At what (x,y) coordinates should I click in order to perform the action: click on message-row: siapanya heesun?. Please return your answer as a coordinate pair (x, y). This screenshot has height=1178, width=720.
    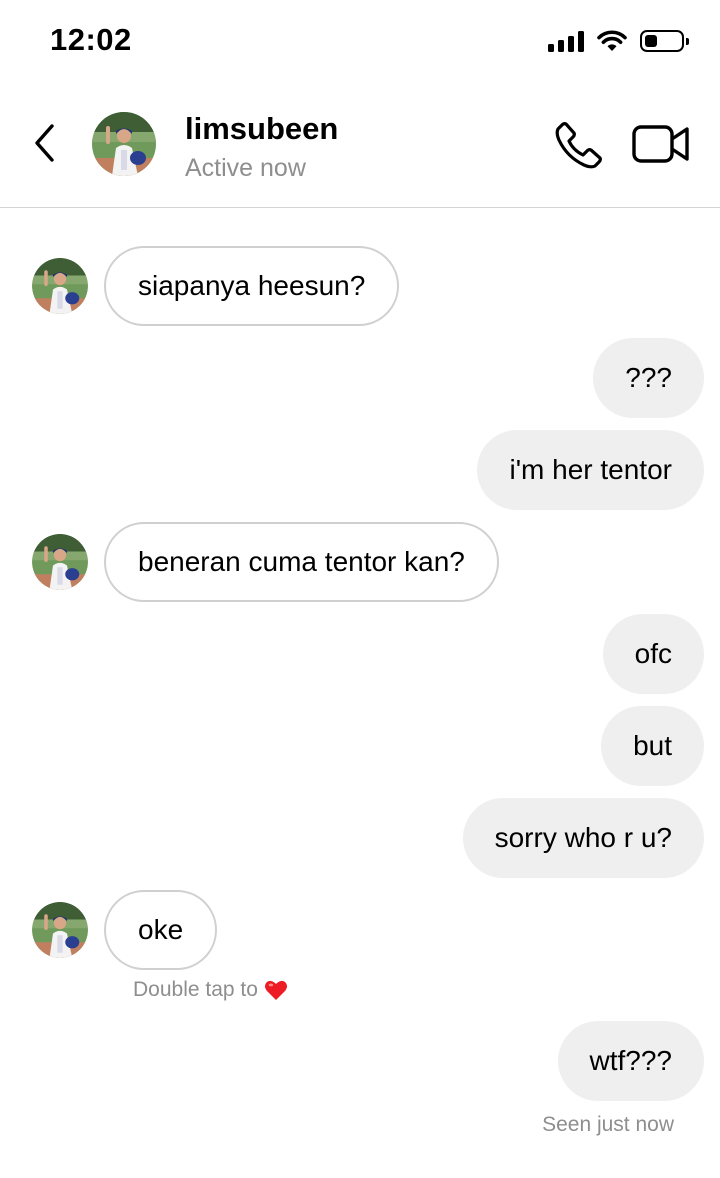
    Looking at the image, I should click on (360, 286).